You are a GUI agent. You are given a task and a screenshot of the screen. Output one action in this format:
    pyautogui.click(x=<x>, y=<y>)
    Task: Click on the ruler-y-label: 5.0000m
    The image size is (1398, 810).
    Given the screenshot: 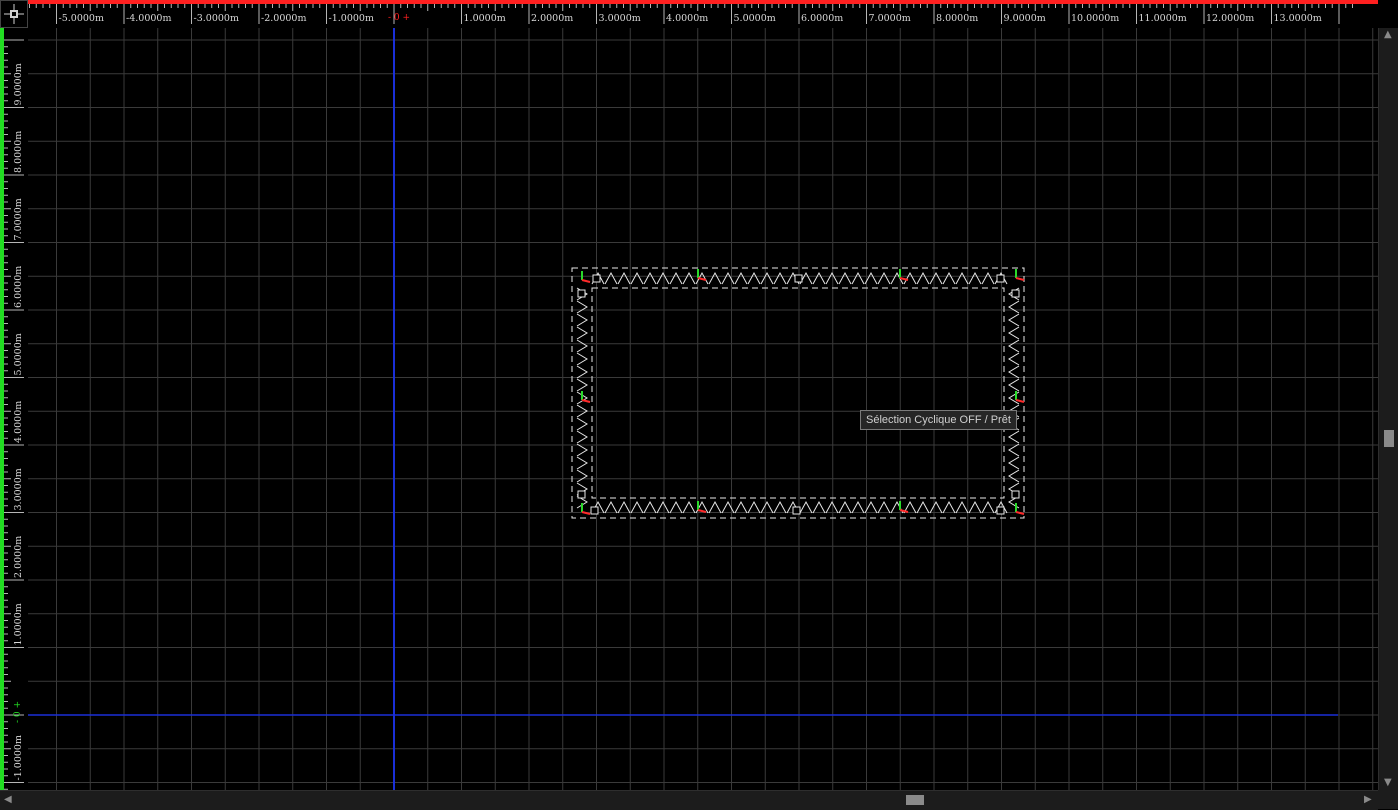 What is the action you would take?
    pyautogui.click(x=18, y=354)
    